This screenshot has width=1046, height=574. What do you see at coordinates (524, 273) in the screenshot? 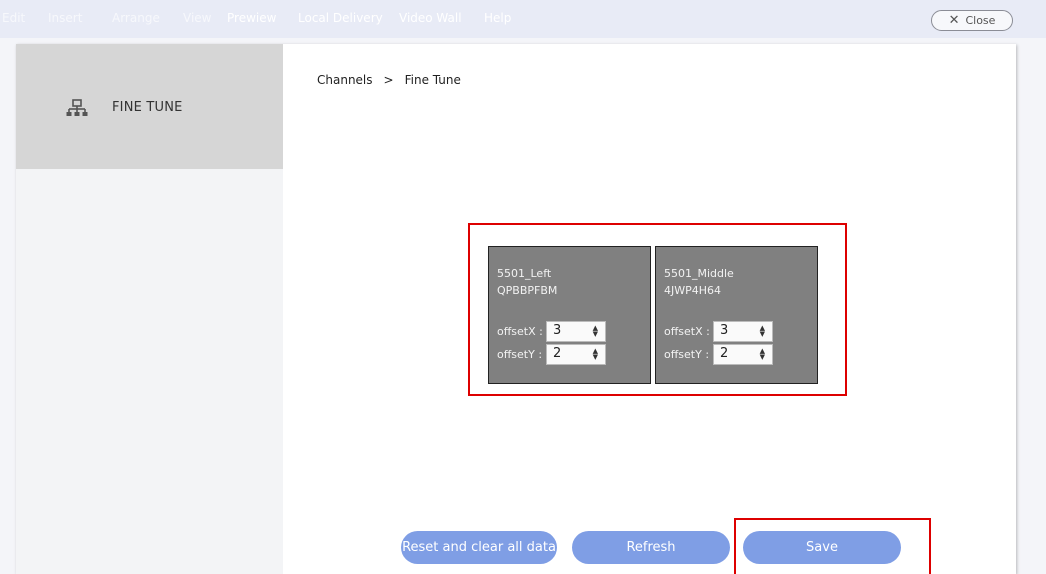
I see `channel-name: 5501_Left` at bounding box center [524, 273].